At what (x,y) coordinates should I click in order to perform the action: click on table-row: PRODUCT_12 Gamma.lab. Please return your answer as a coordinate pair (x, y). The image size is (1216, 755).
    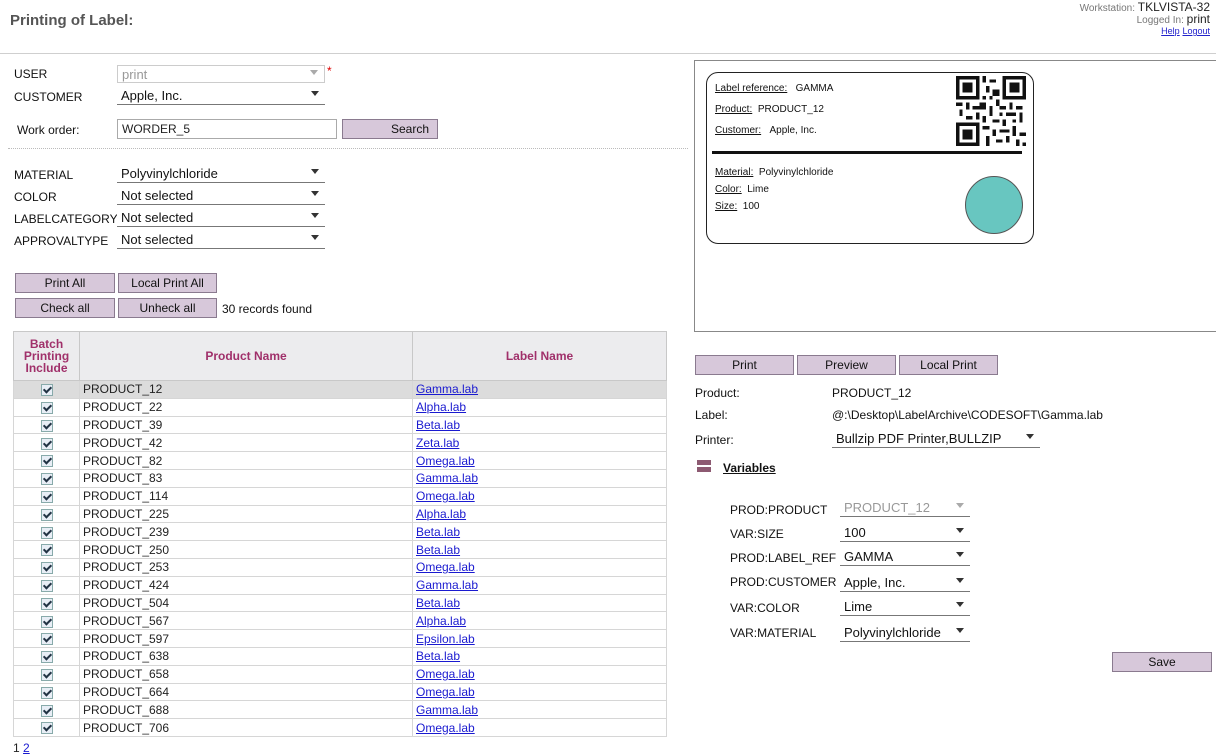
    Looking at the image, I should click on (340, 389).